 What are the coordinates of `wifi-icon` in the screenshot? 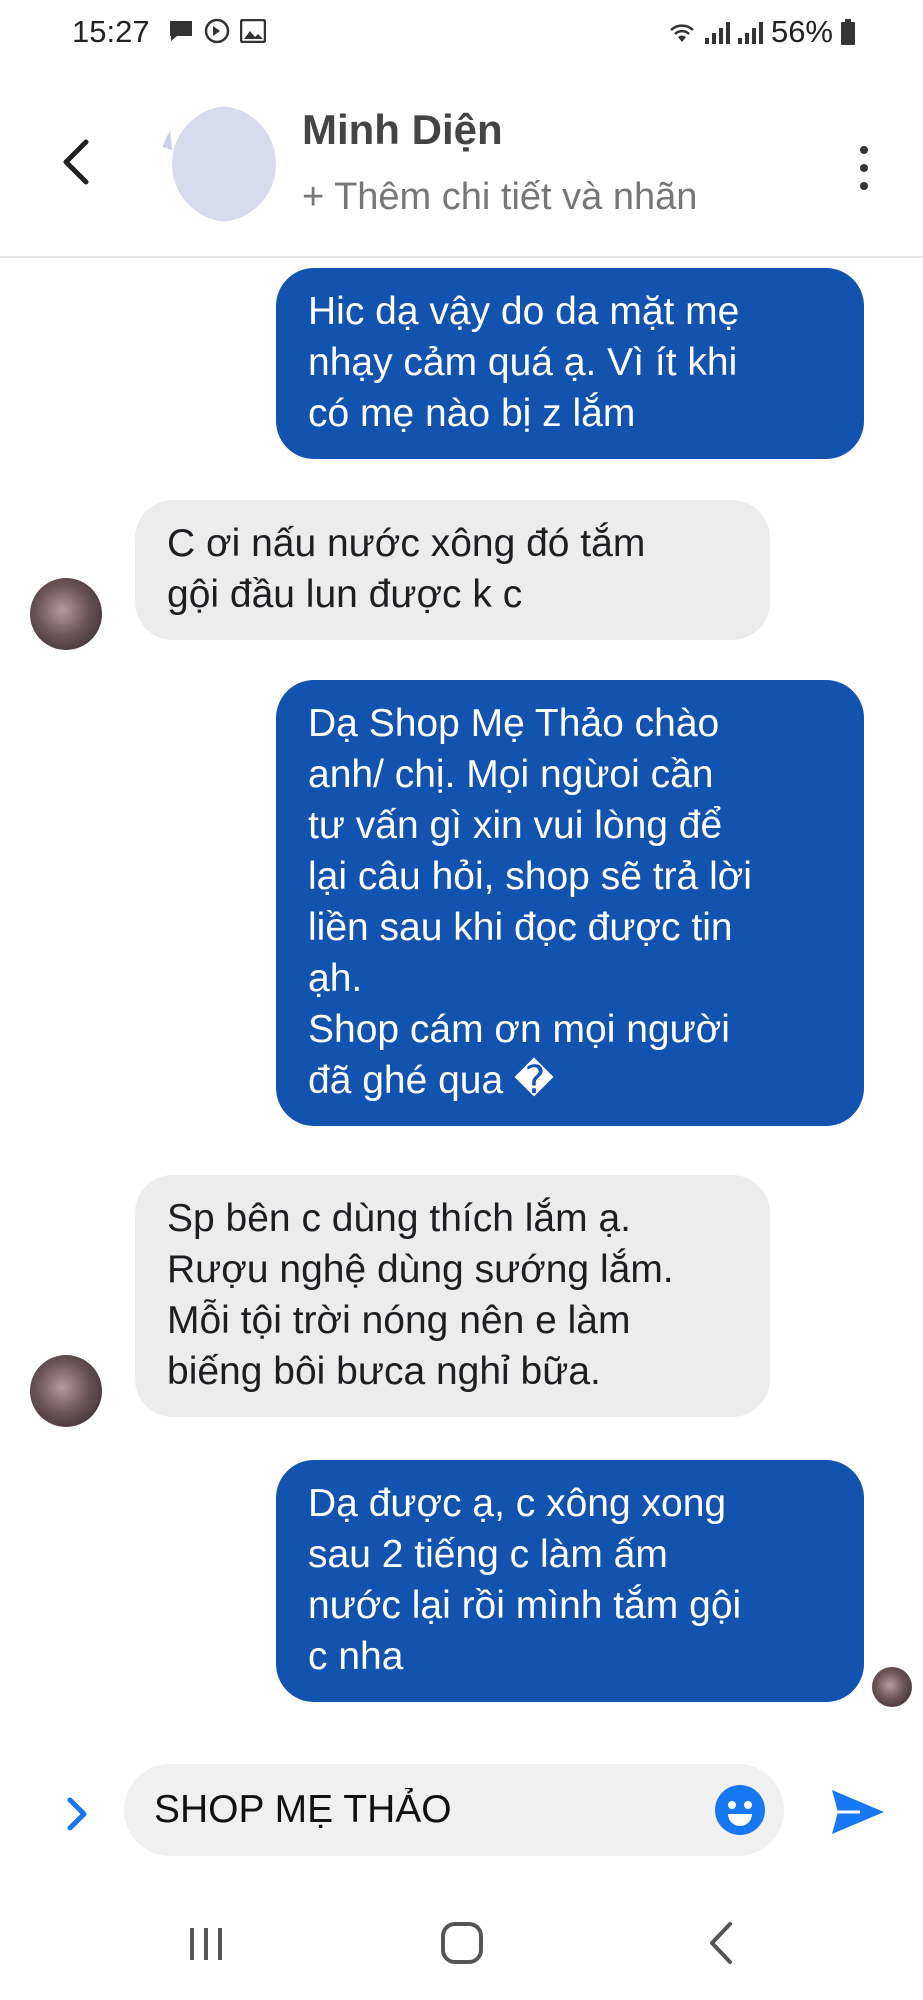 It's located at (682, 33).